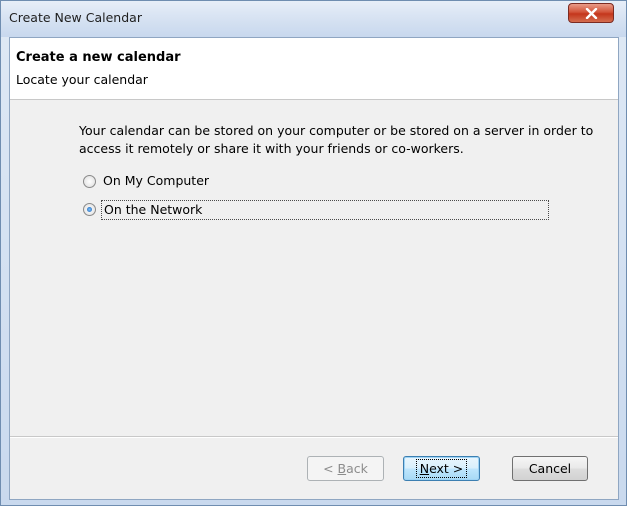 The width and height of the screenshot is (627, 506). Describe the element at coordinates (342, 468) in the screenshot. I see `back-mnemonic: B` at that location.